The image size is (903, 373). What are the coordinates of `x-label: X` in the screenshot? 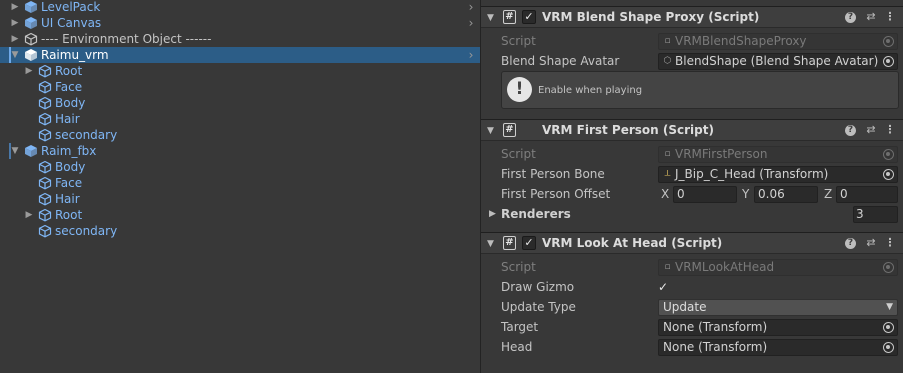 It's located at (665, 194).